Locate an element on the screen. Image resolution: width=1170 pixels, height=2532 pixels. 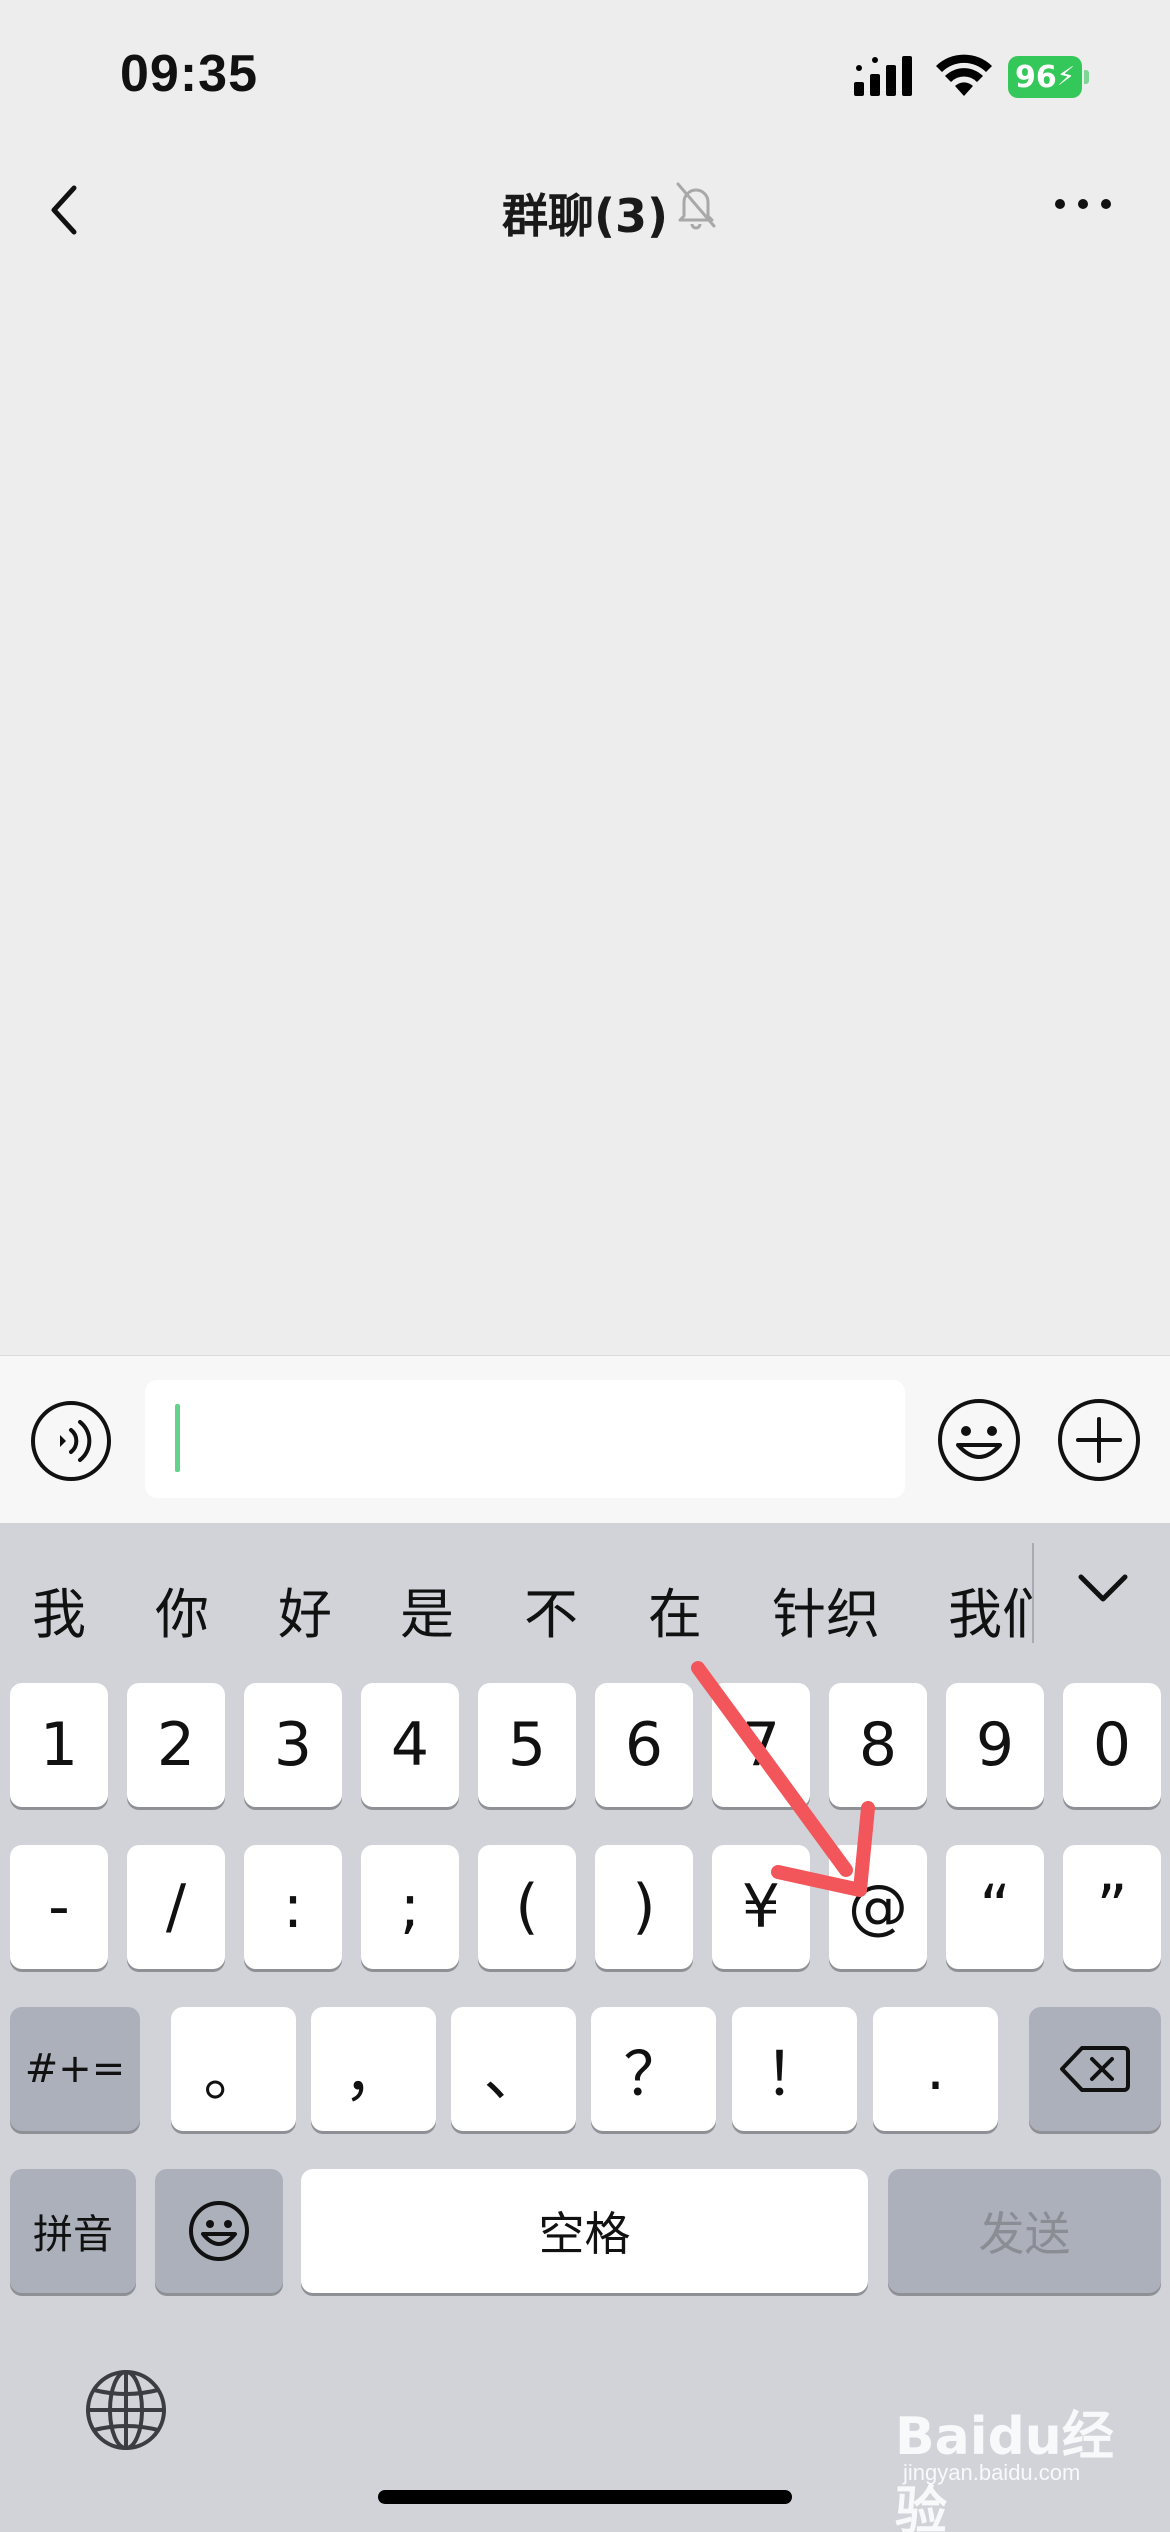
plus-circle-icon is located at coordinates (1099, 1440).